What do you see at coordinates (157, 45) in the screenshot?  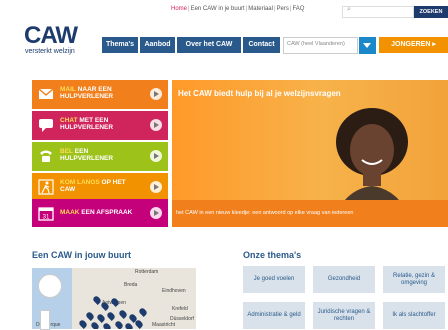 I see `nav-aanbod: Aanbod` at bounding box center [157, 45].